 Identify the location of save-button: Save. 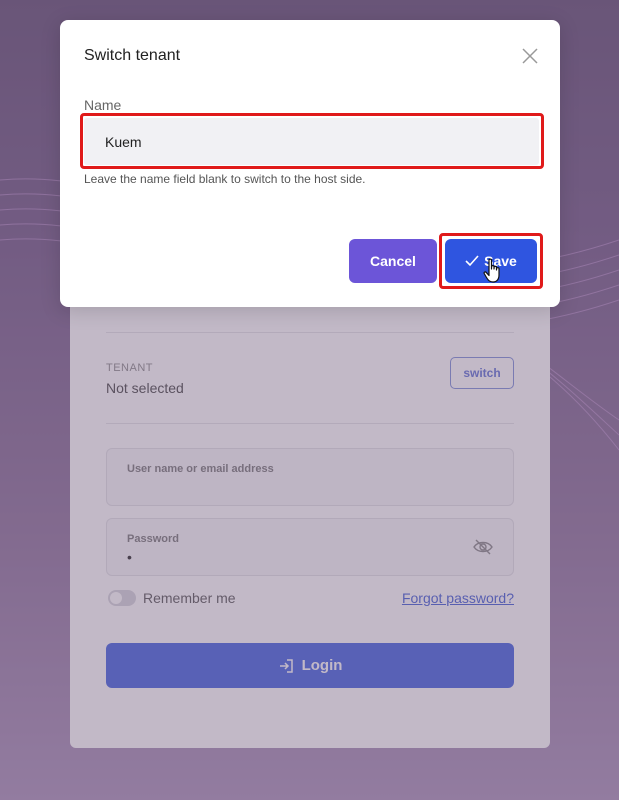
(491, 261).